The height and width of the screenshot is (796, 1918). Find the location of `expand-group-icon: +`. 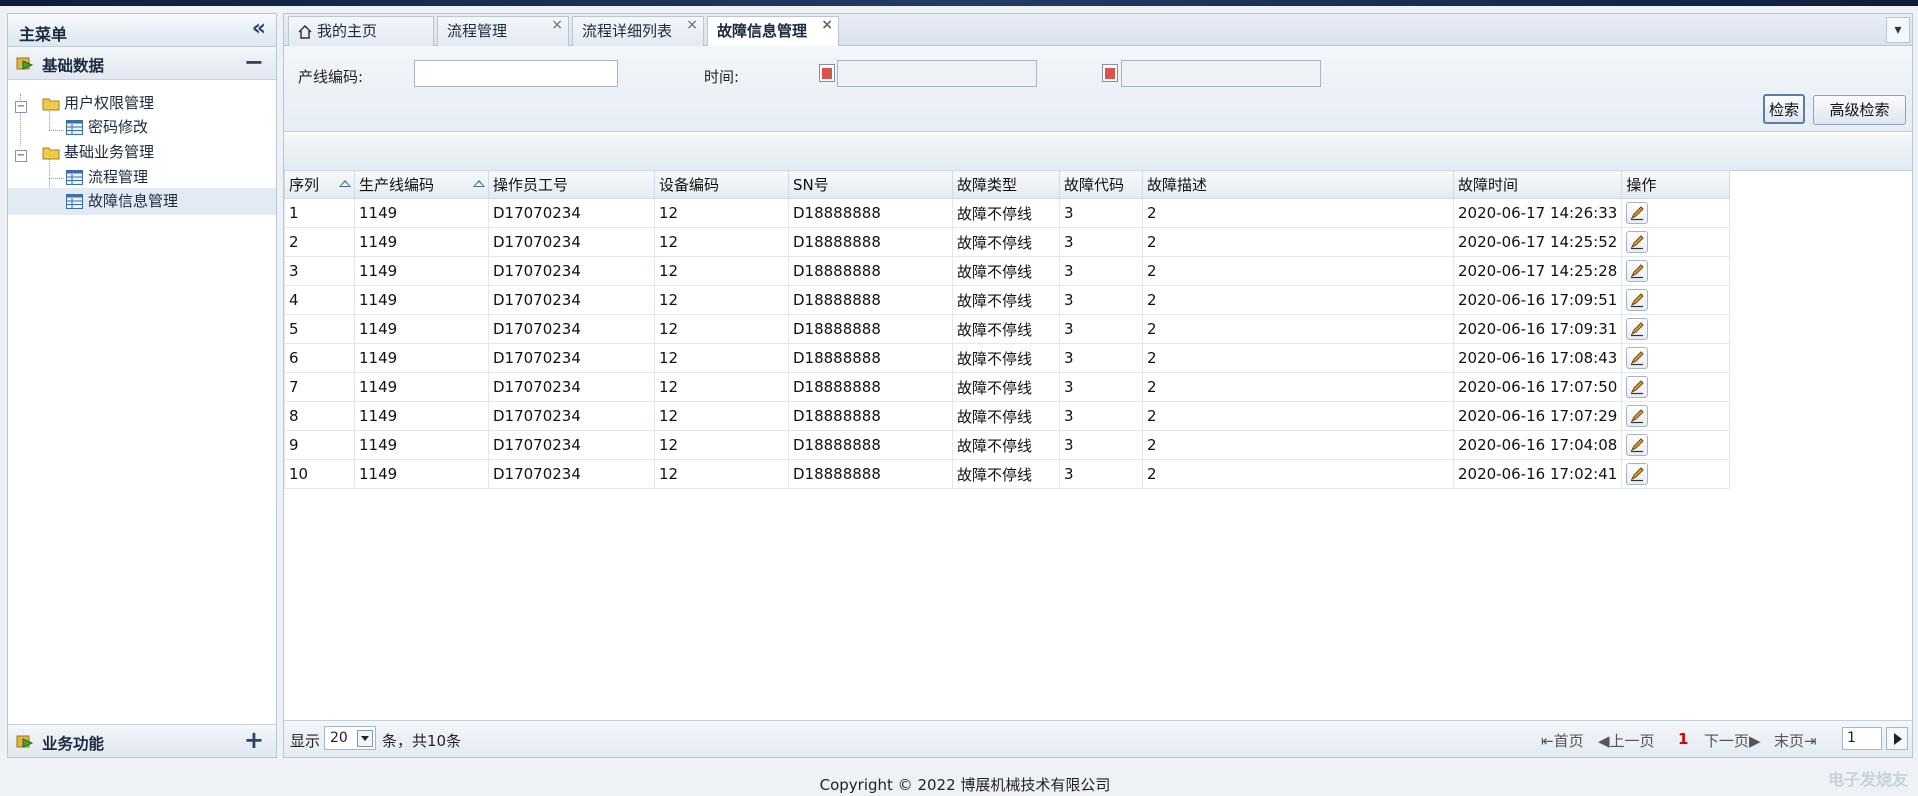

expand-group-icon: + is located at coordinates (254, 740).